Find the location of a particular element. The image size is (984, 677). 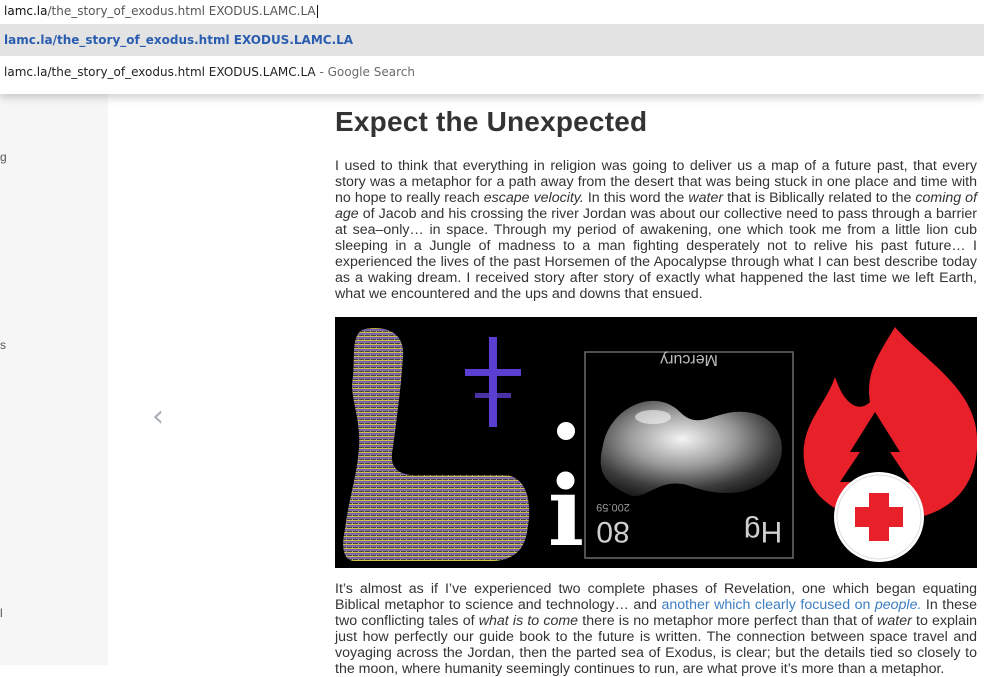

atomic-mass: 200.59 is located at coordinates (613, 507).